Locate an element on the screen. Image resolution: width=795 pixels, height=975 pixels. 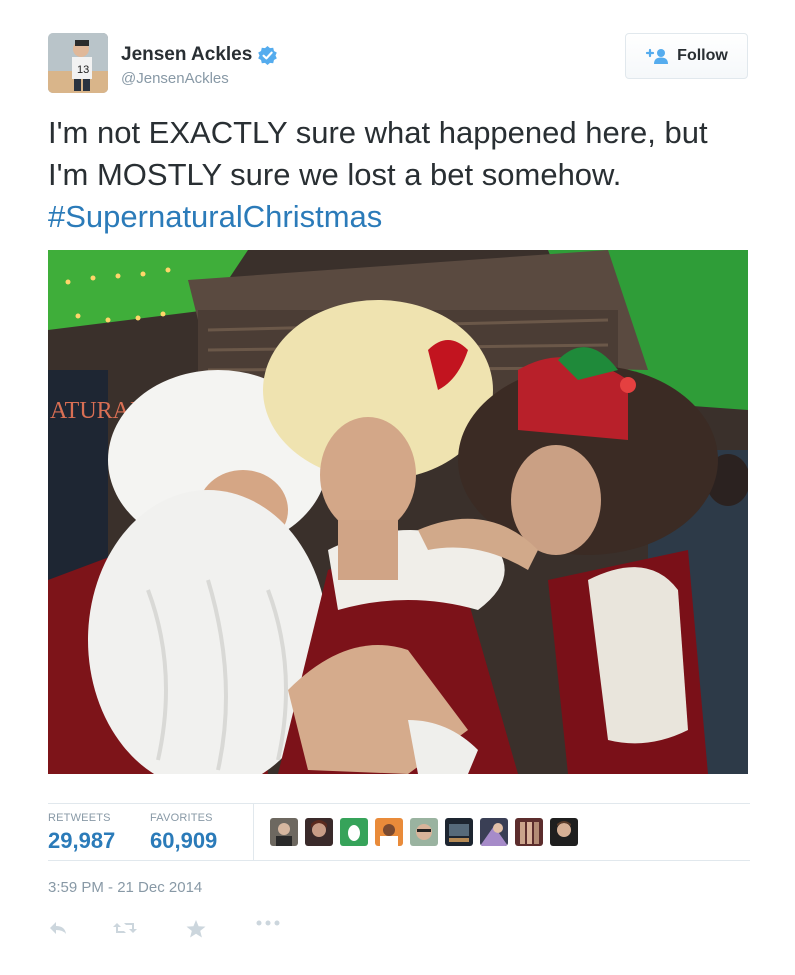
retweet-icon is located at coordinates (125, 930).